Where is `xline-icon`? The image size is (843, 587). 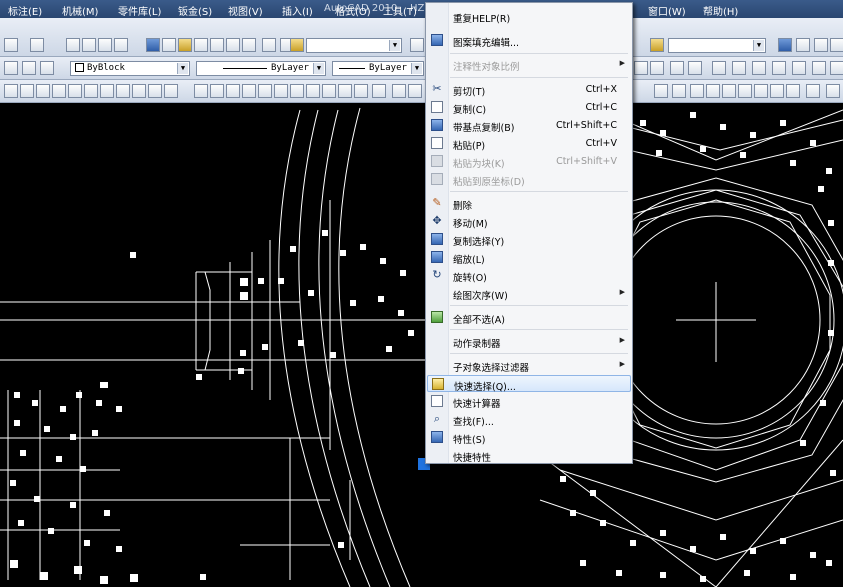
xline-icon is located at coordinates (697, 91).